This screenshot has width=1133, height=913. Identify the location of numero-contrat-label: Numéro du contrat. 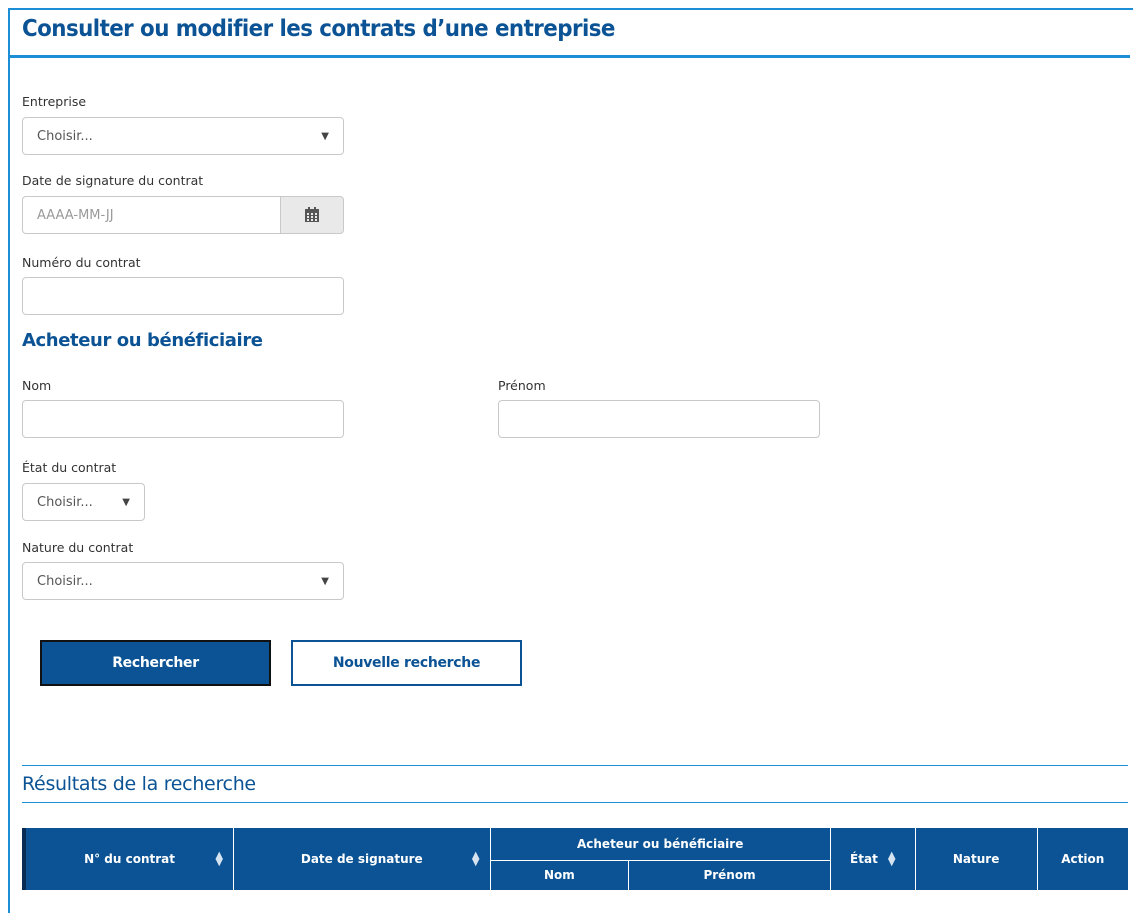
(81, 262).